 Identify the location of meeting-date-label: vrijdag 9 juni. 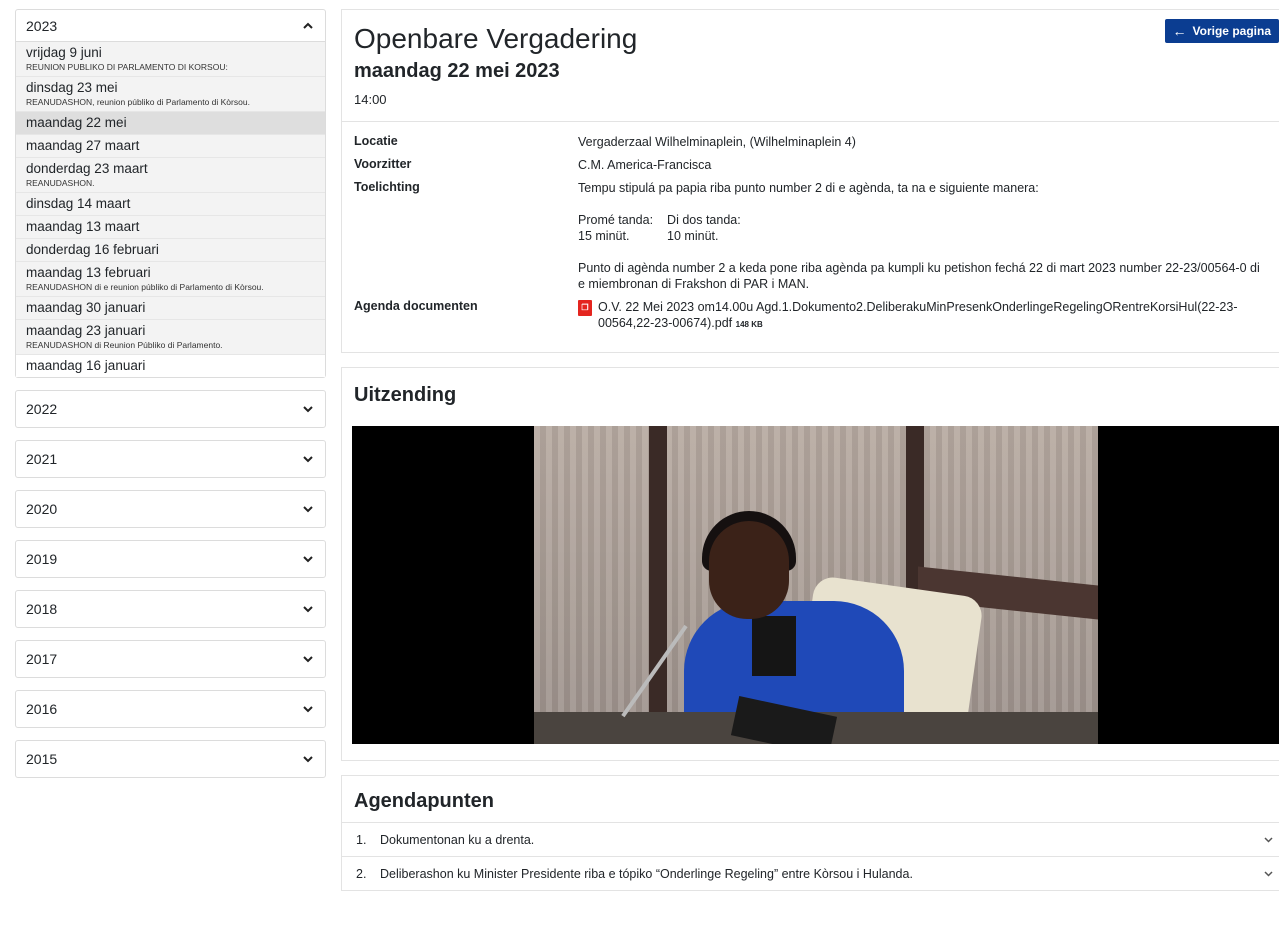
(64, 52).